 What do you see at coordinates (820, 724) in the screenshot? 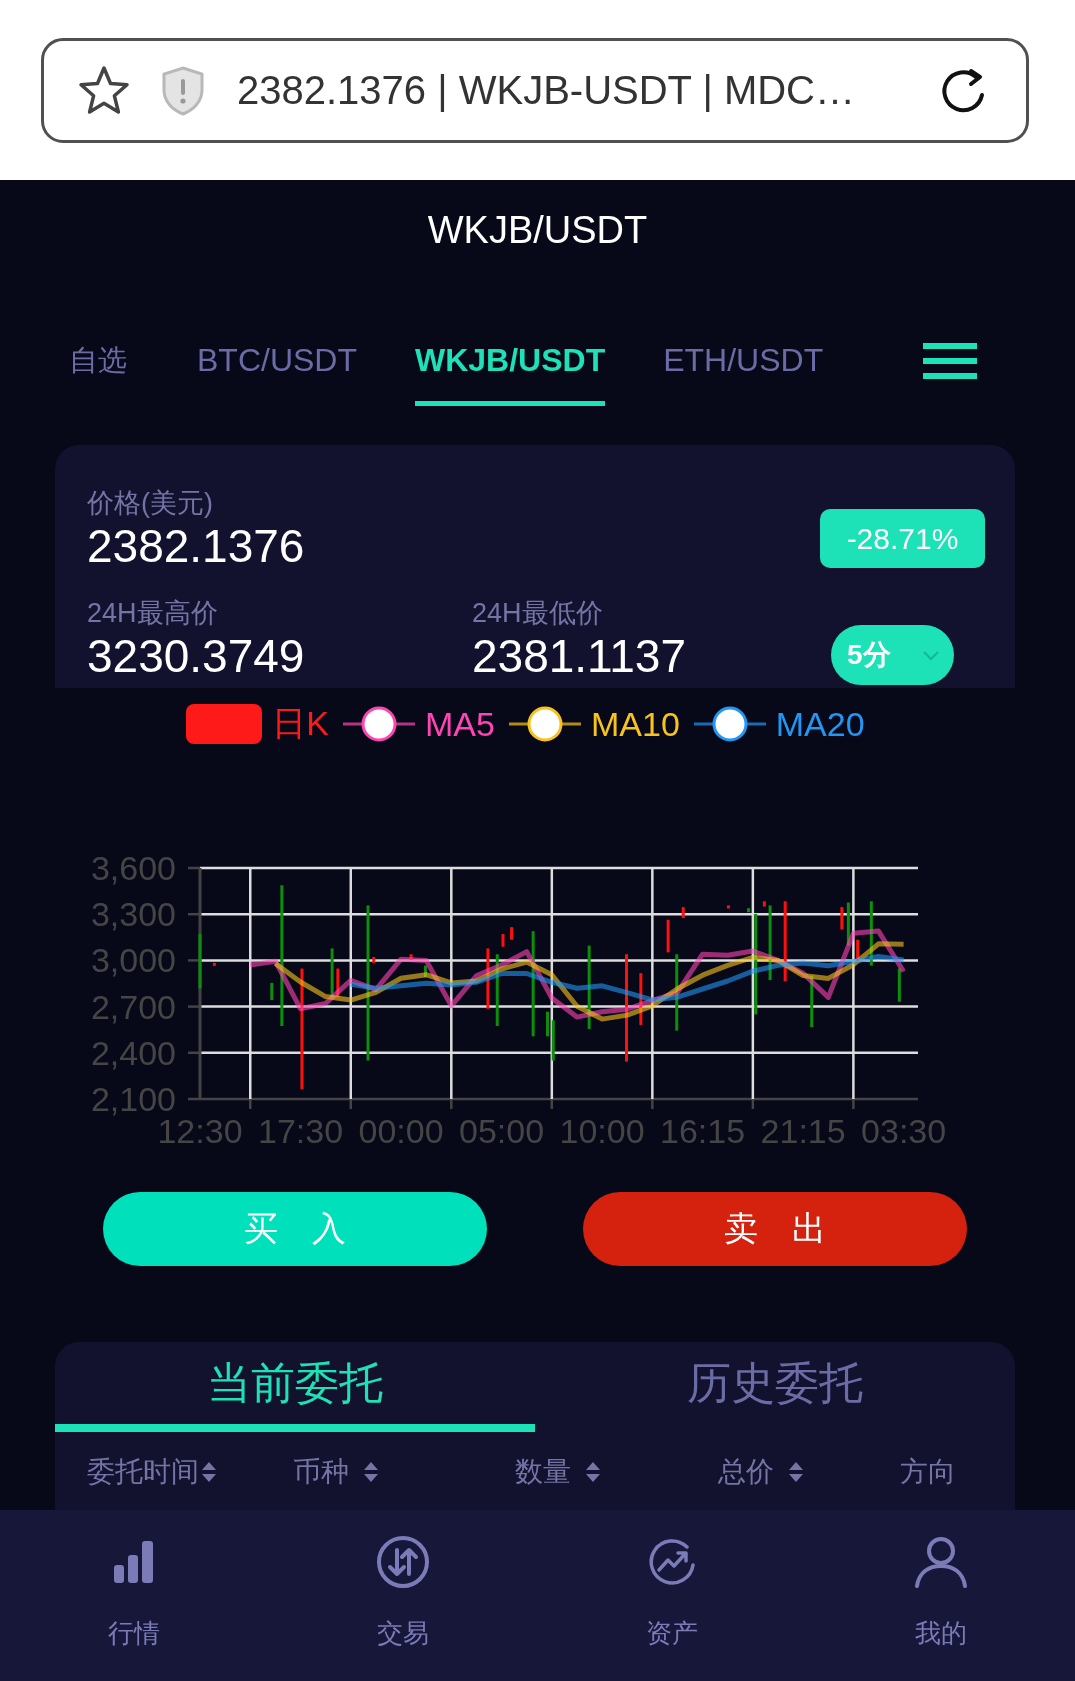
I see `legend-label: MA20` at bounding box center [820, 724].